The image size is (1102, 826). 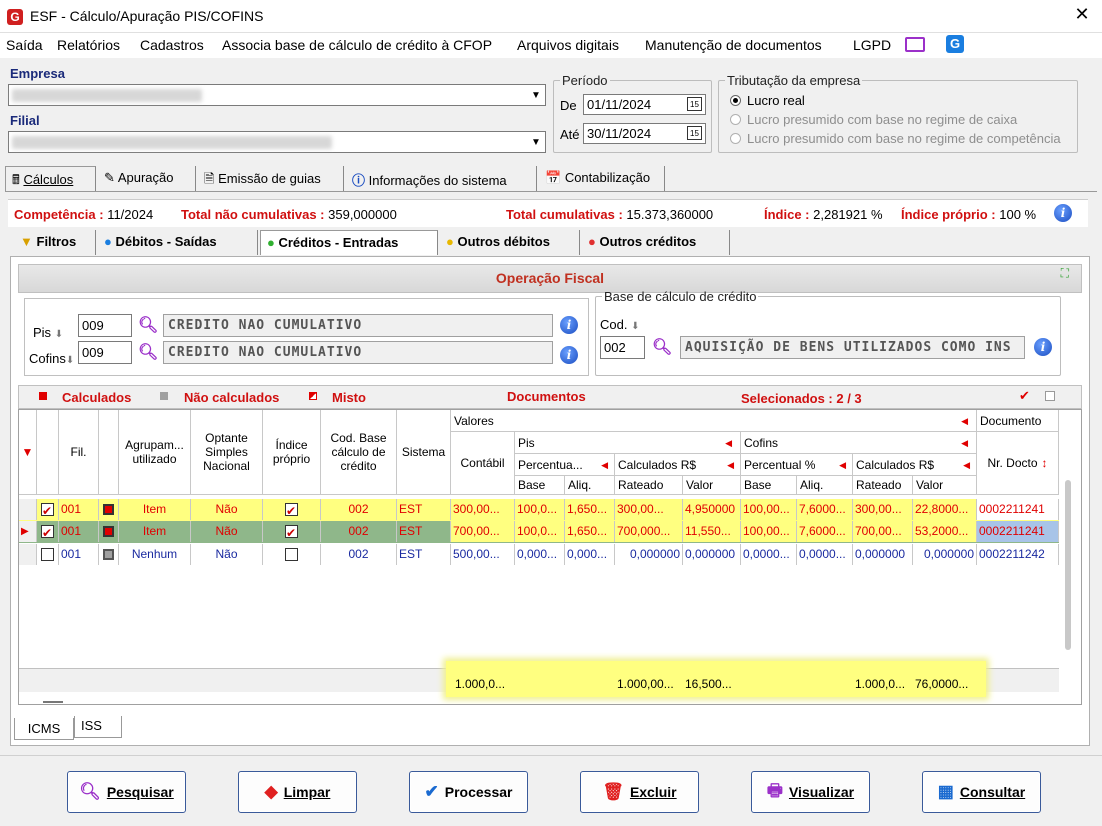 I want to click on excluir-button: 🗑︎ Excluir, so click(x=639, y=792).